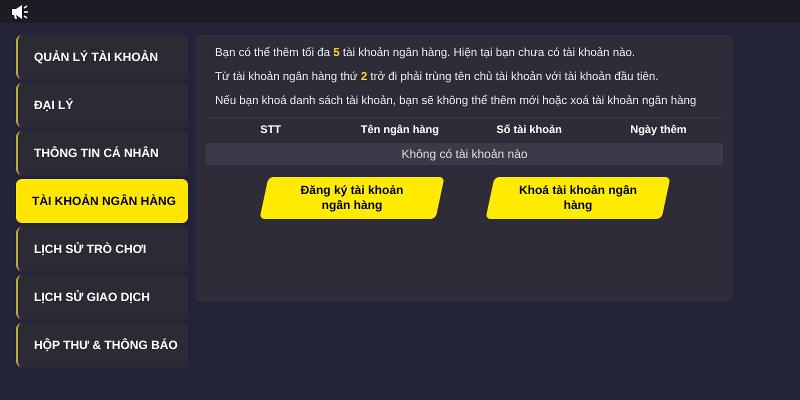 This screenshot has width=800, height=400. I want to click on column-header: Số tài khoản, so click(529, 130).